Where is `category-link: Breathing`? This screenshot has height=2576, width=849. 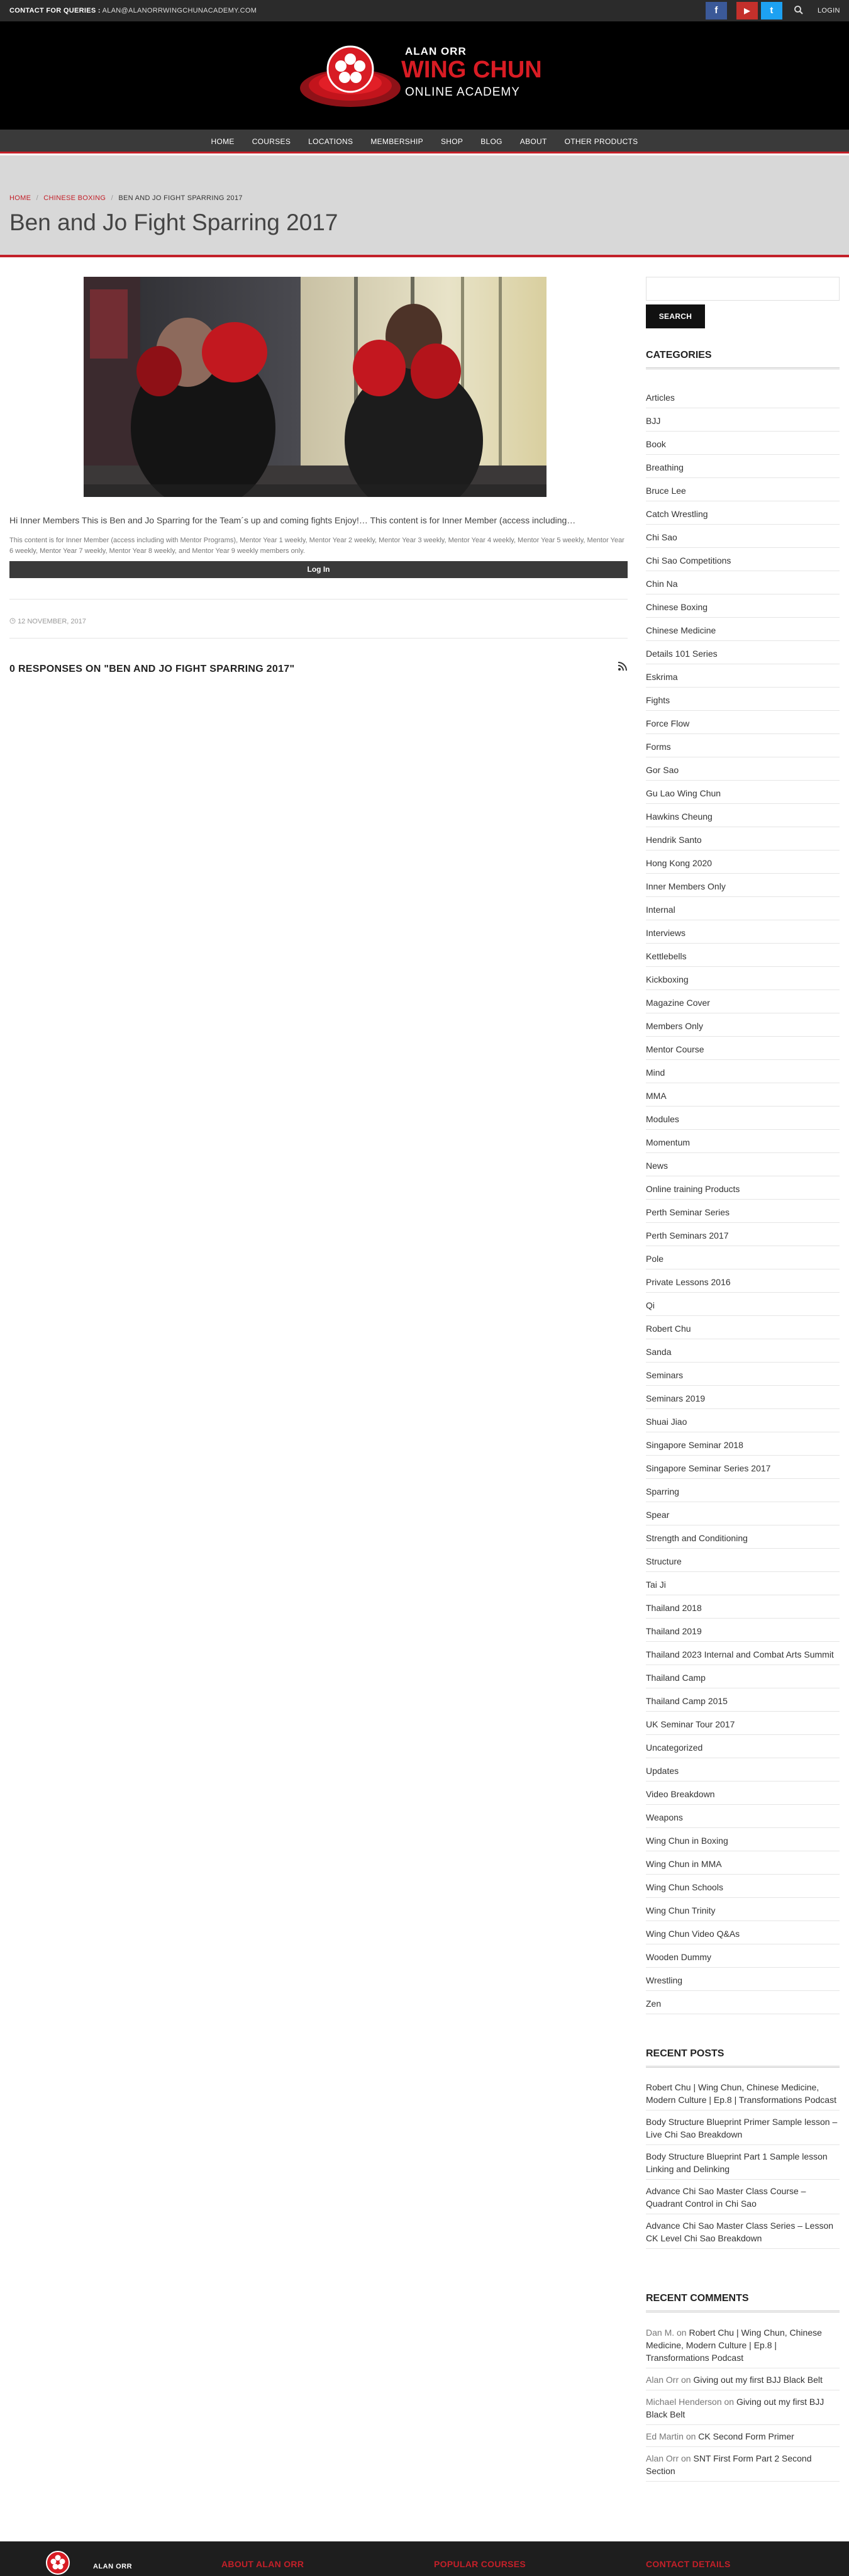 category-link: Breathing is located at coordinates (743, 466).